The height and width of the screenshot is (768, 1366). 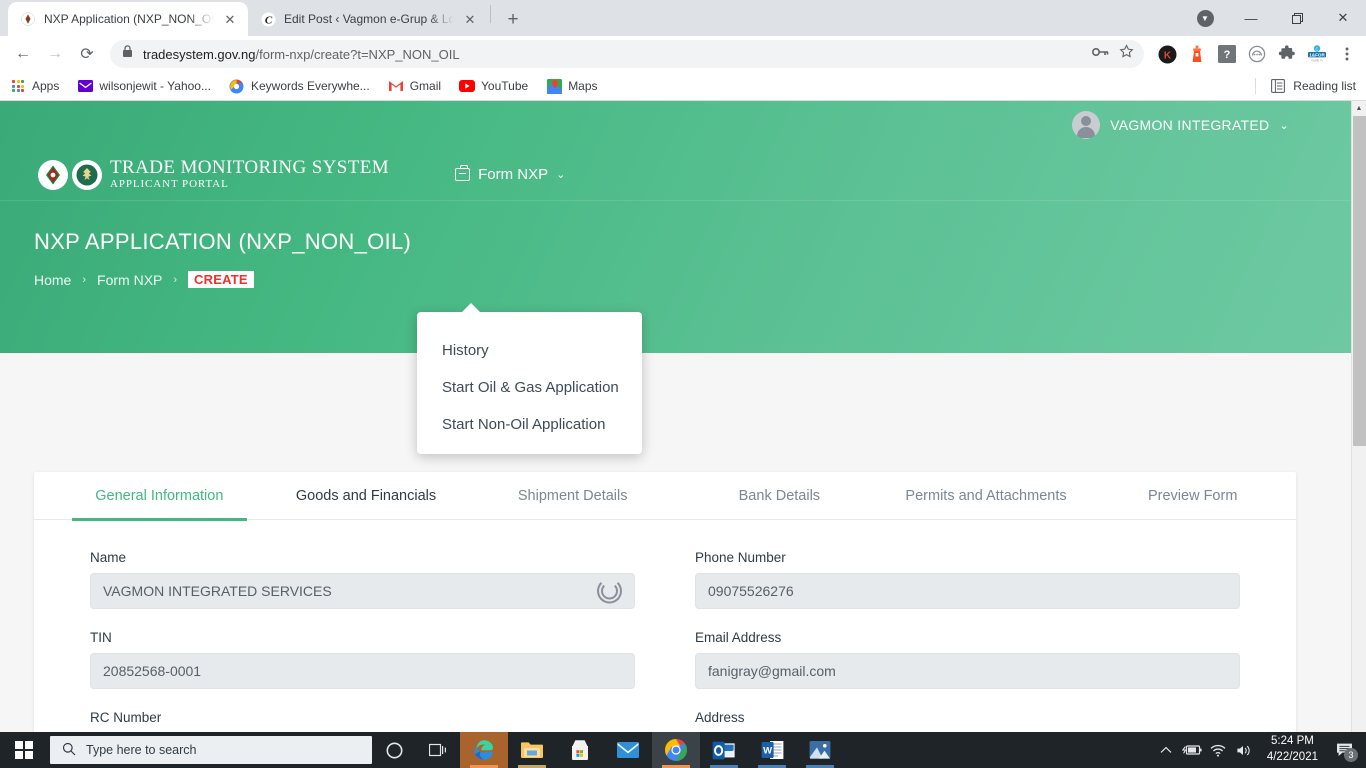 What do you see at coordinates (1297, 18) in the screenshot?
I see `maximize-button` at bounding box center [1297, 18].